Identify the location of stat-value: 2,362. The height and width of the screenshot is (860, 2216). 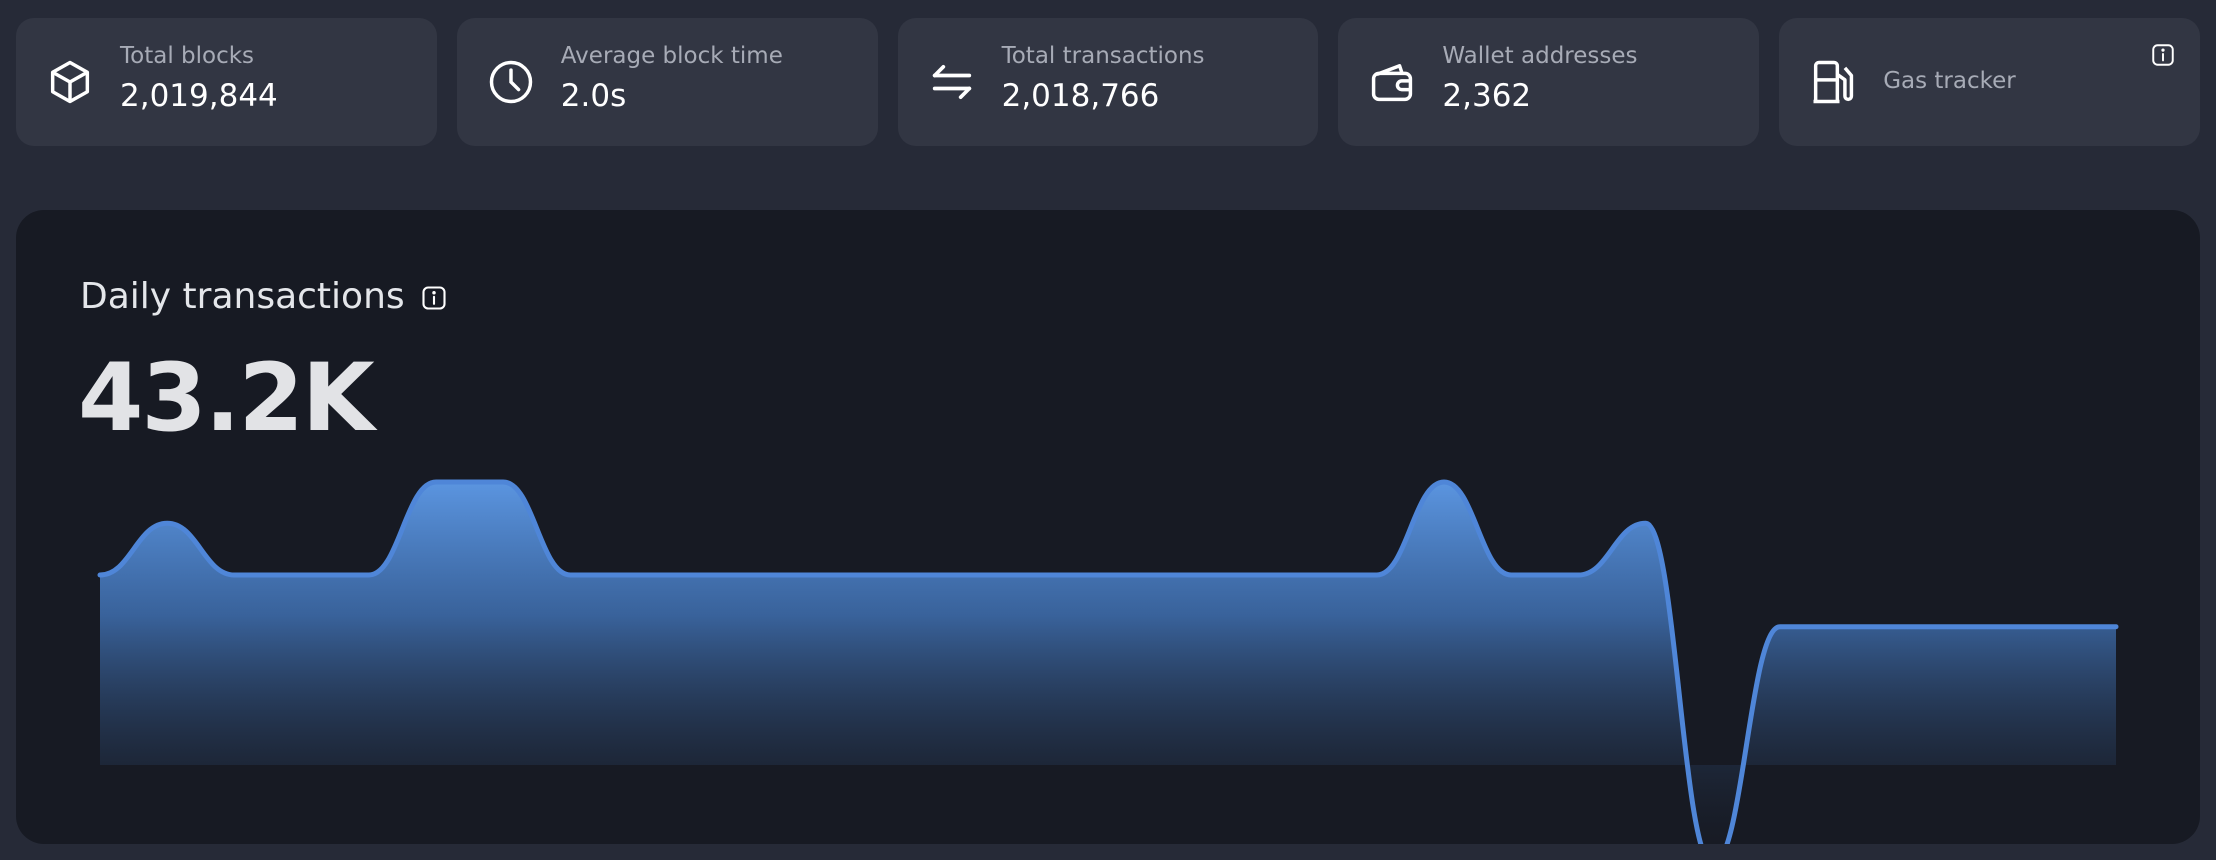
(1487, 96).